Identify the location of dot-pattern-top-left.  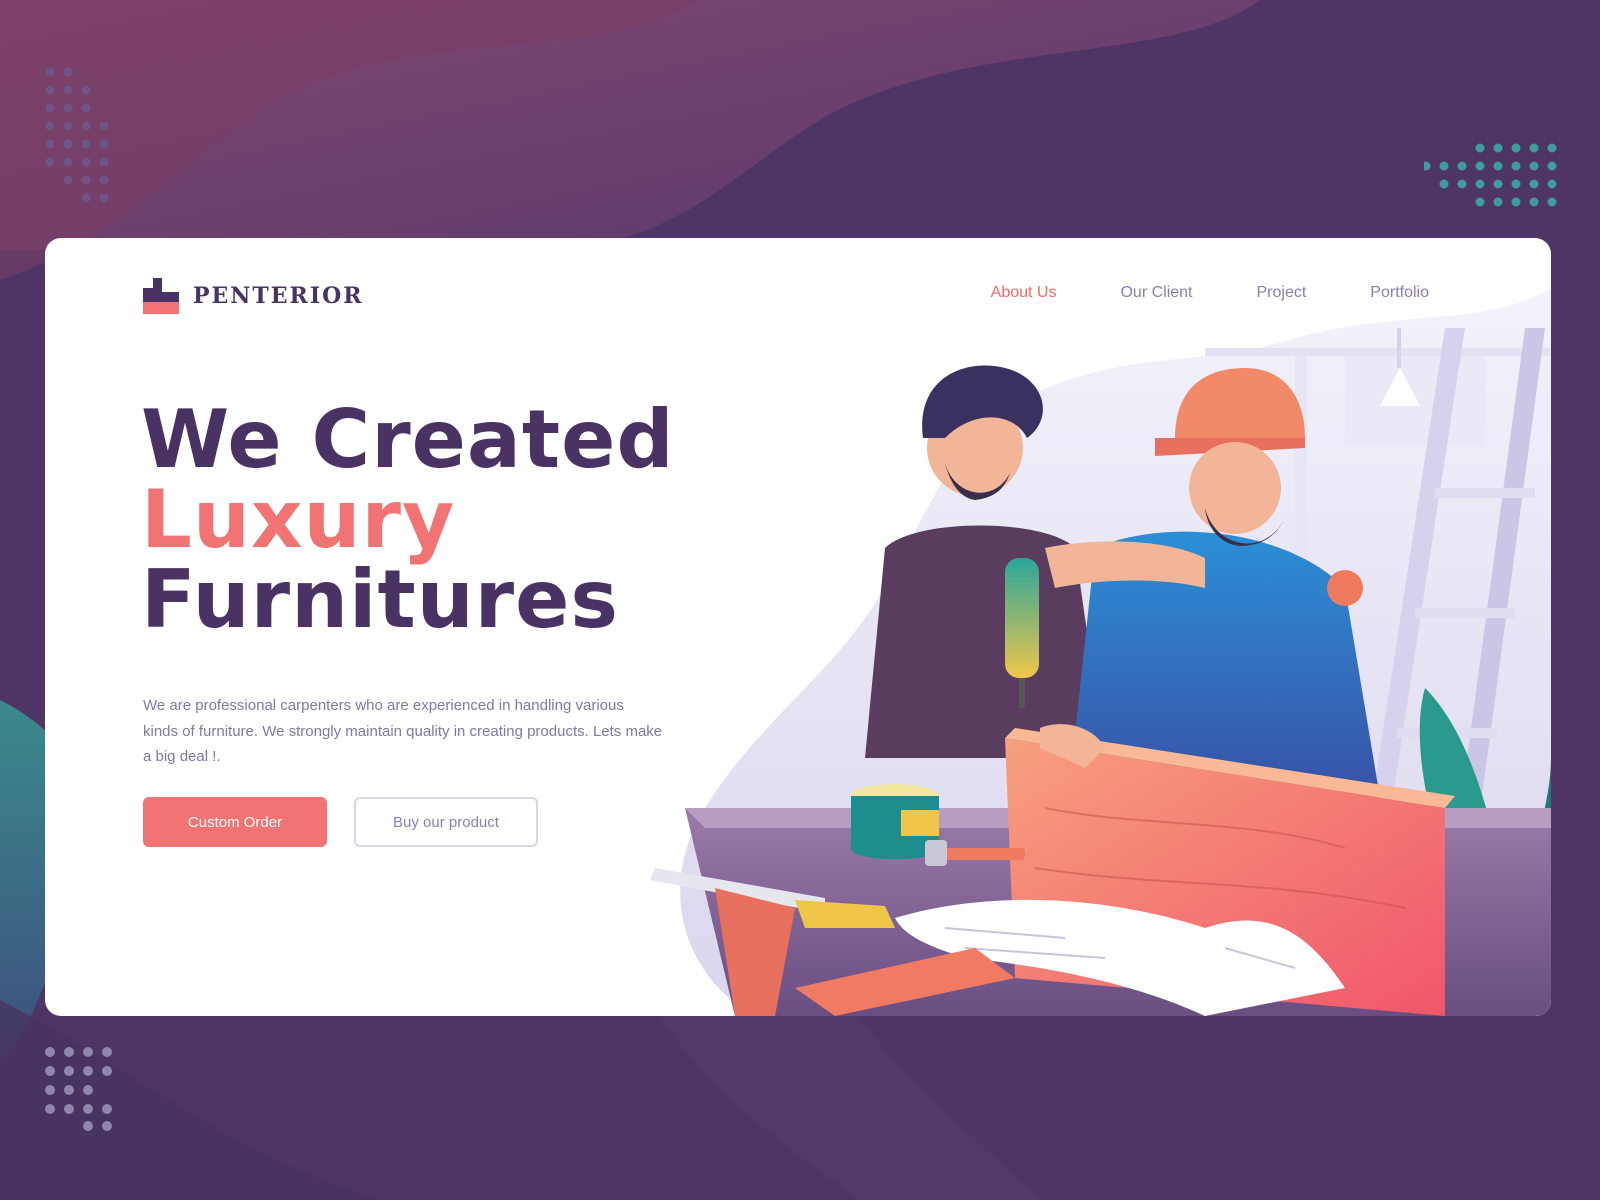
(77, 135).